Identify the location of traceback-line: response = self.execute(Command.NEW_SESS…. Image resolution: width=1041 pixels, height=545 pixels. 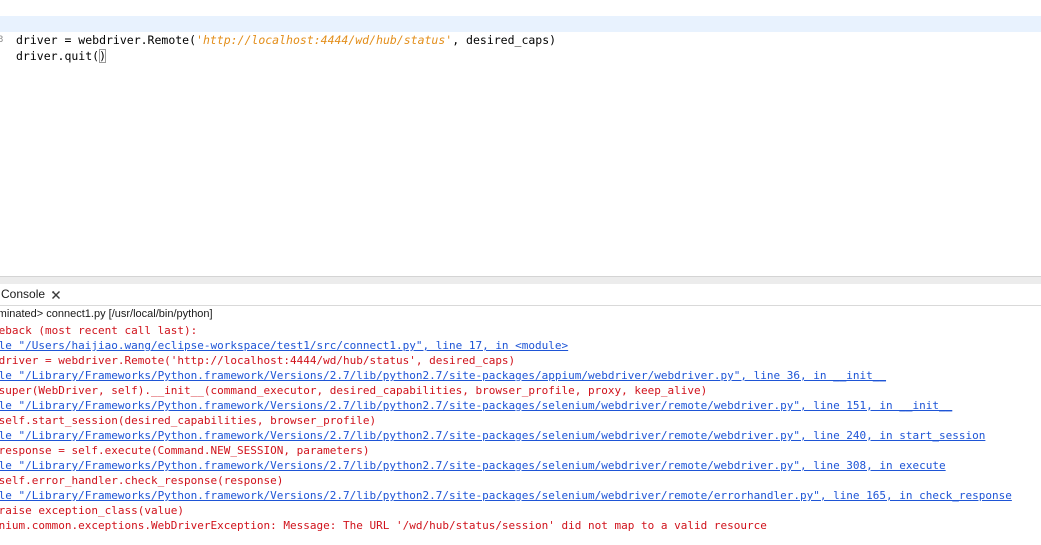
(185, 450).